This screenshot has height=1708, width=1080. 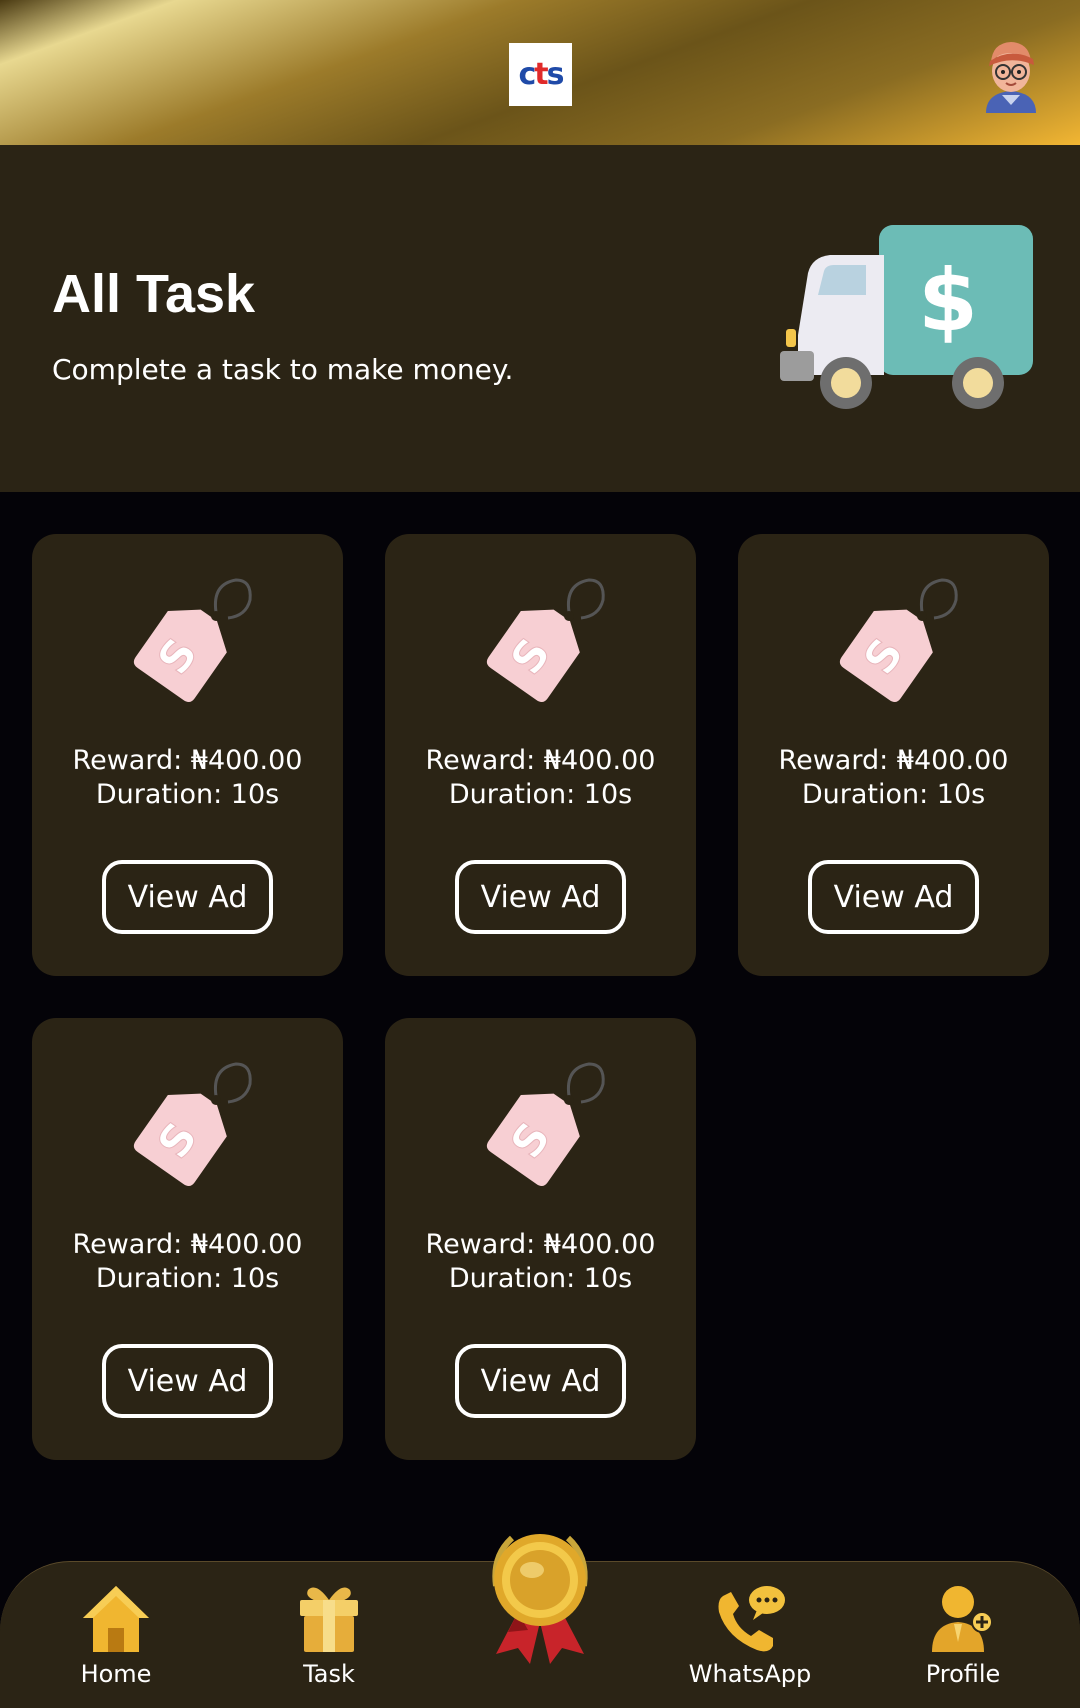 I want to click on home-icon, so click(x=116, y=1619).